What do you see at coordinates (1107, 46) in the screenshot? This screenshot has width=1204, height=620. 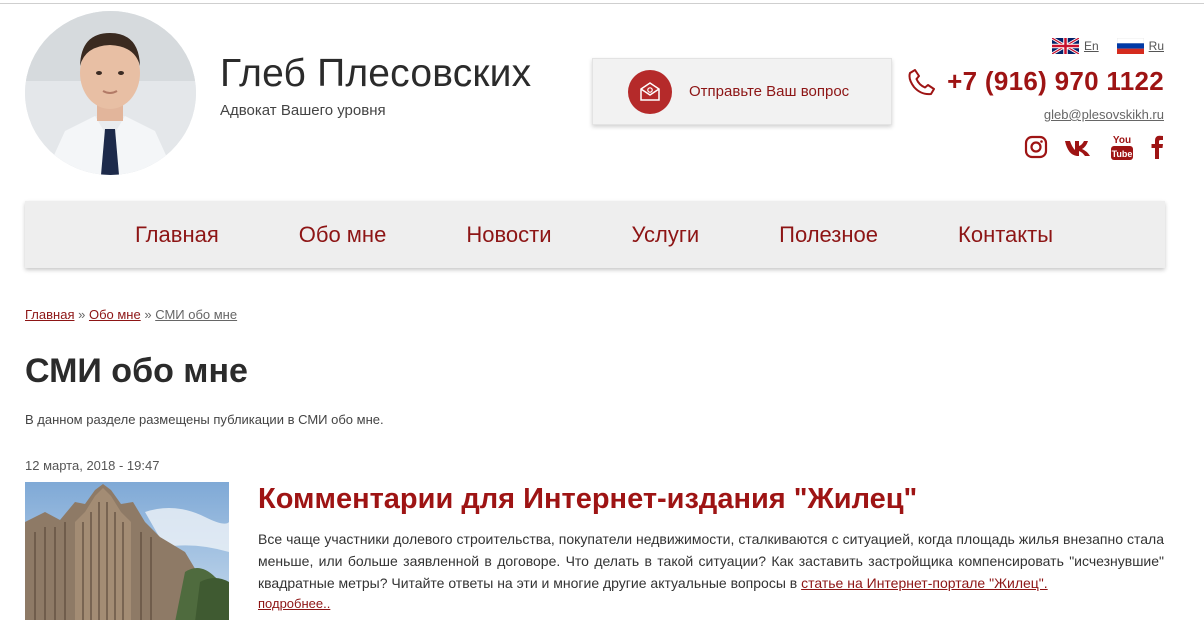 I see `language-switcher: En Ru` at bounding box center [1107, 46].